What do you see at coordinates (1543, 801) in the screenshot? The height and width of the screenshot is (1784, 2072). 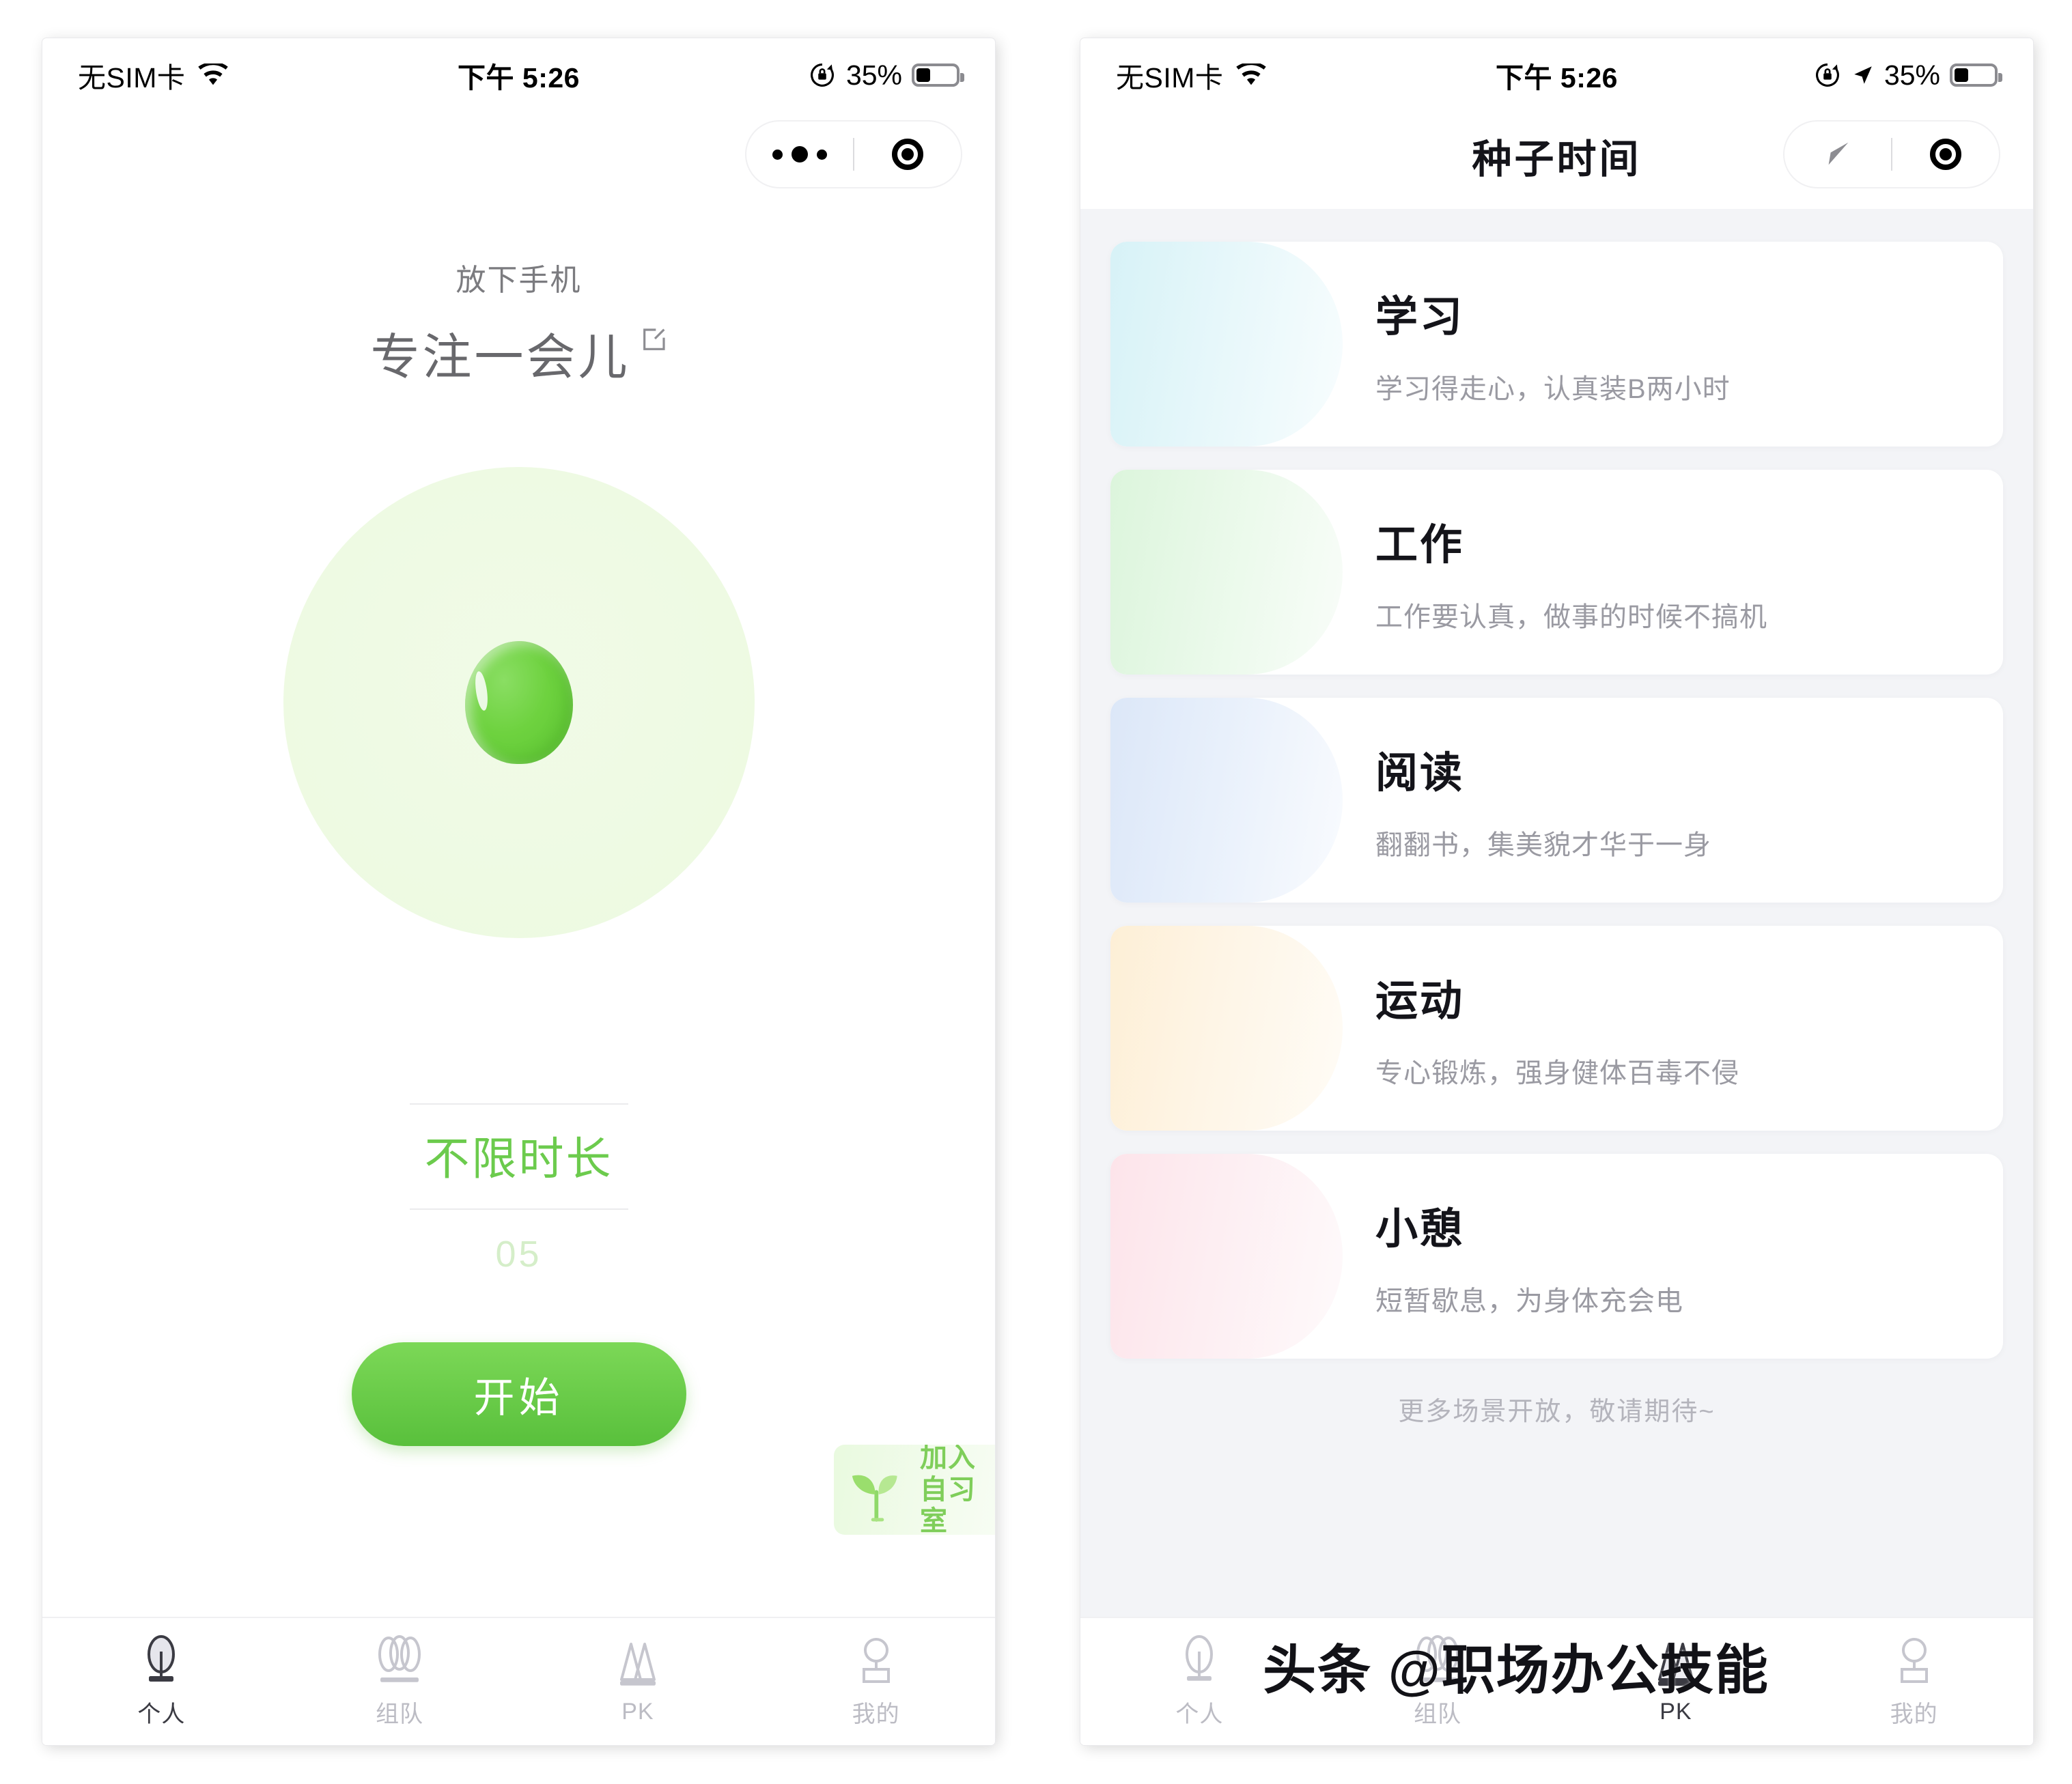 I see `scene-text-reading: 阅读 翻翻书，集美貌才华于一身` at bounding box center [1543, 801].